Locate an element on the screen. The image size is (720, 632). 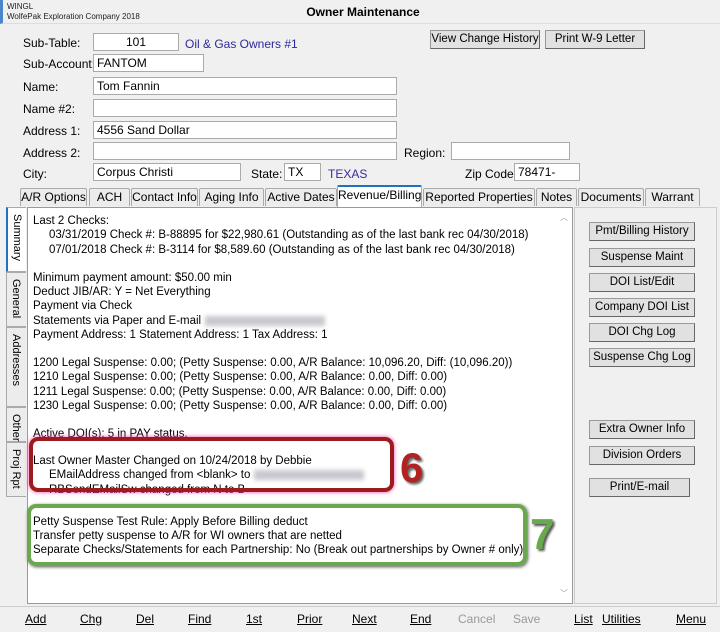
scroll-down-icon: ﹀ is located at coordinates (564, 593).